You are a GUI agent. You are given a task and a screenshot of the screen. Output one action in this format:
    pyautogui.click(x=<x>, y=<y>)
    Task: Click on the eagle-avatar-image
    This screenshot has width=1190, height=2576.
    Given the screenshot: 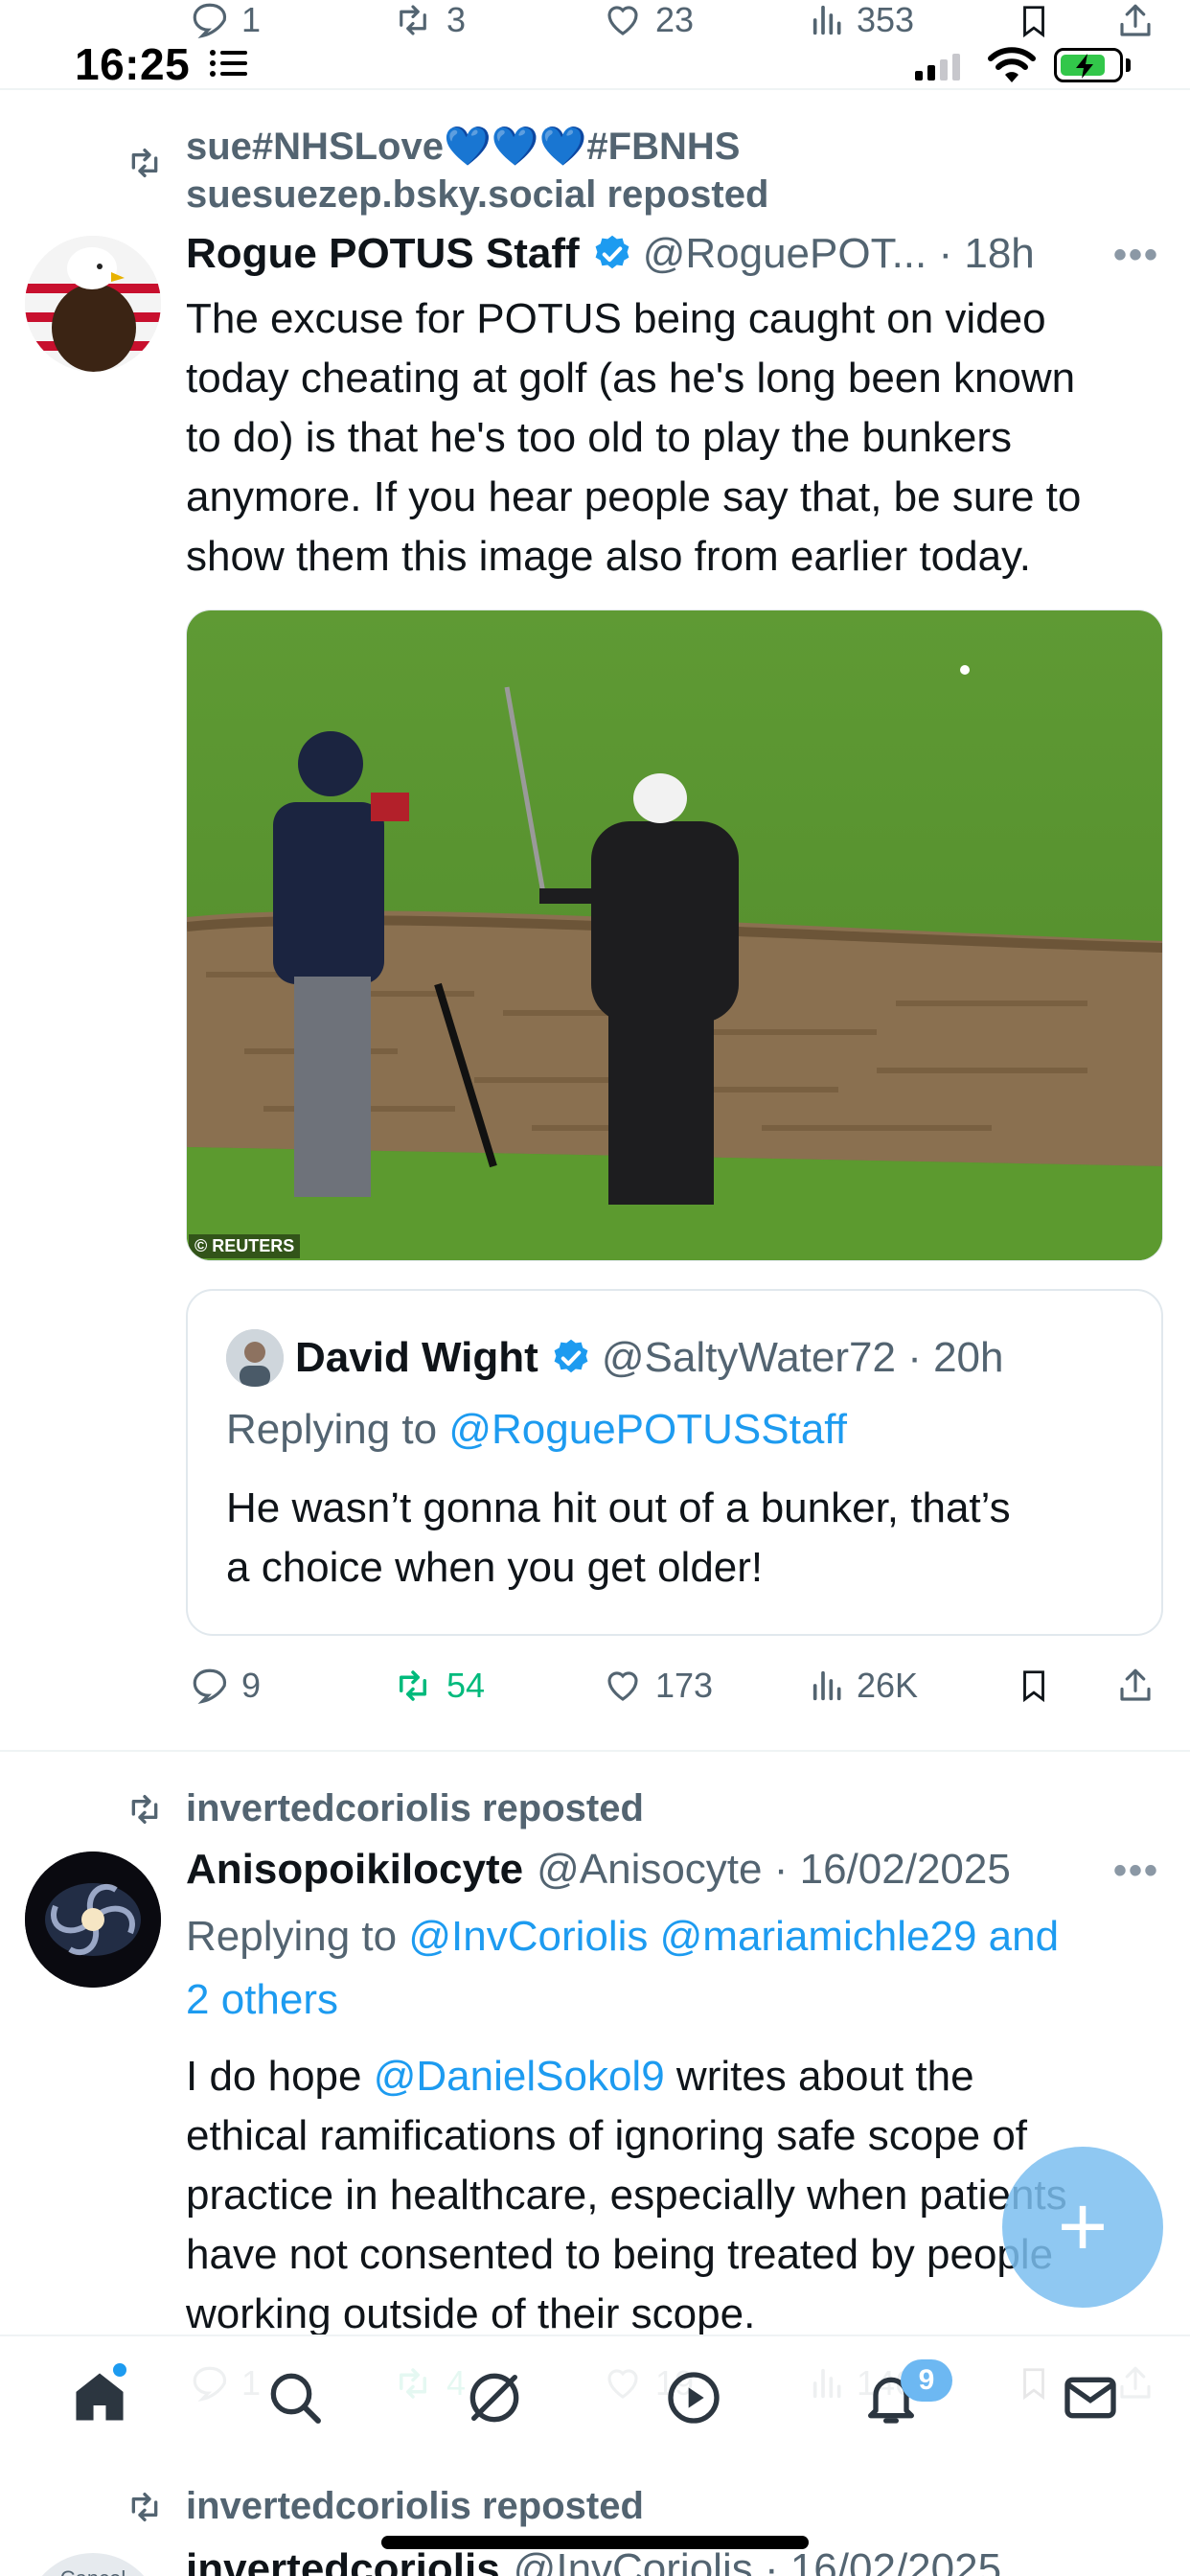 What is the action you would take?
    pyautogui.click(x=93, y=304)
    